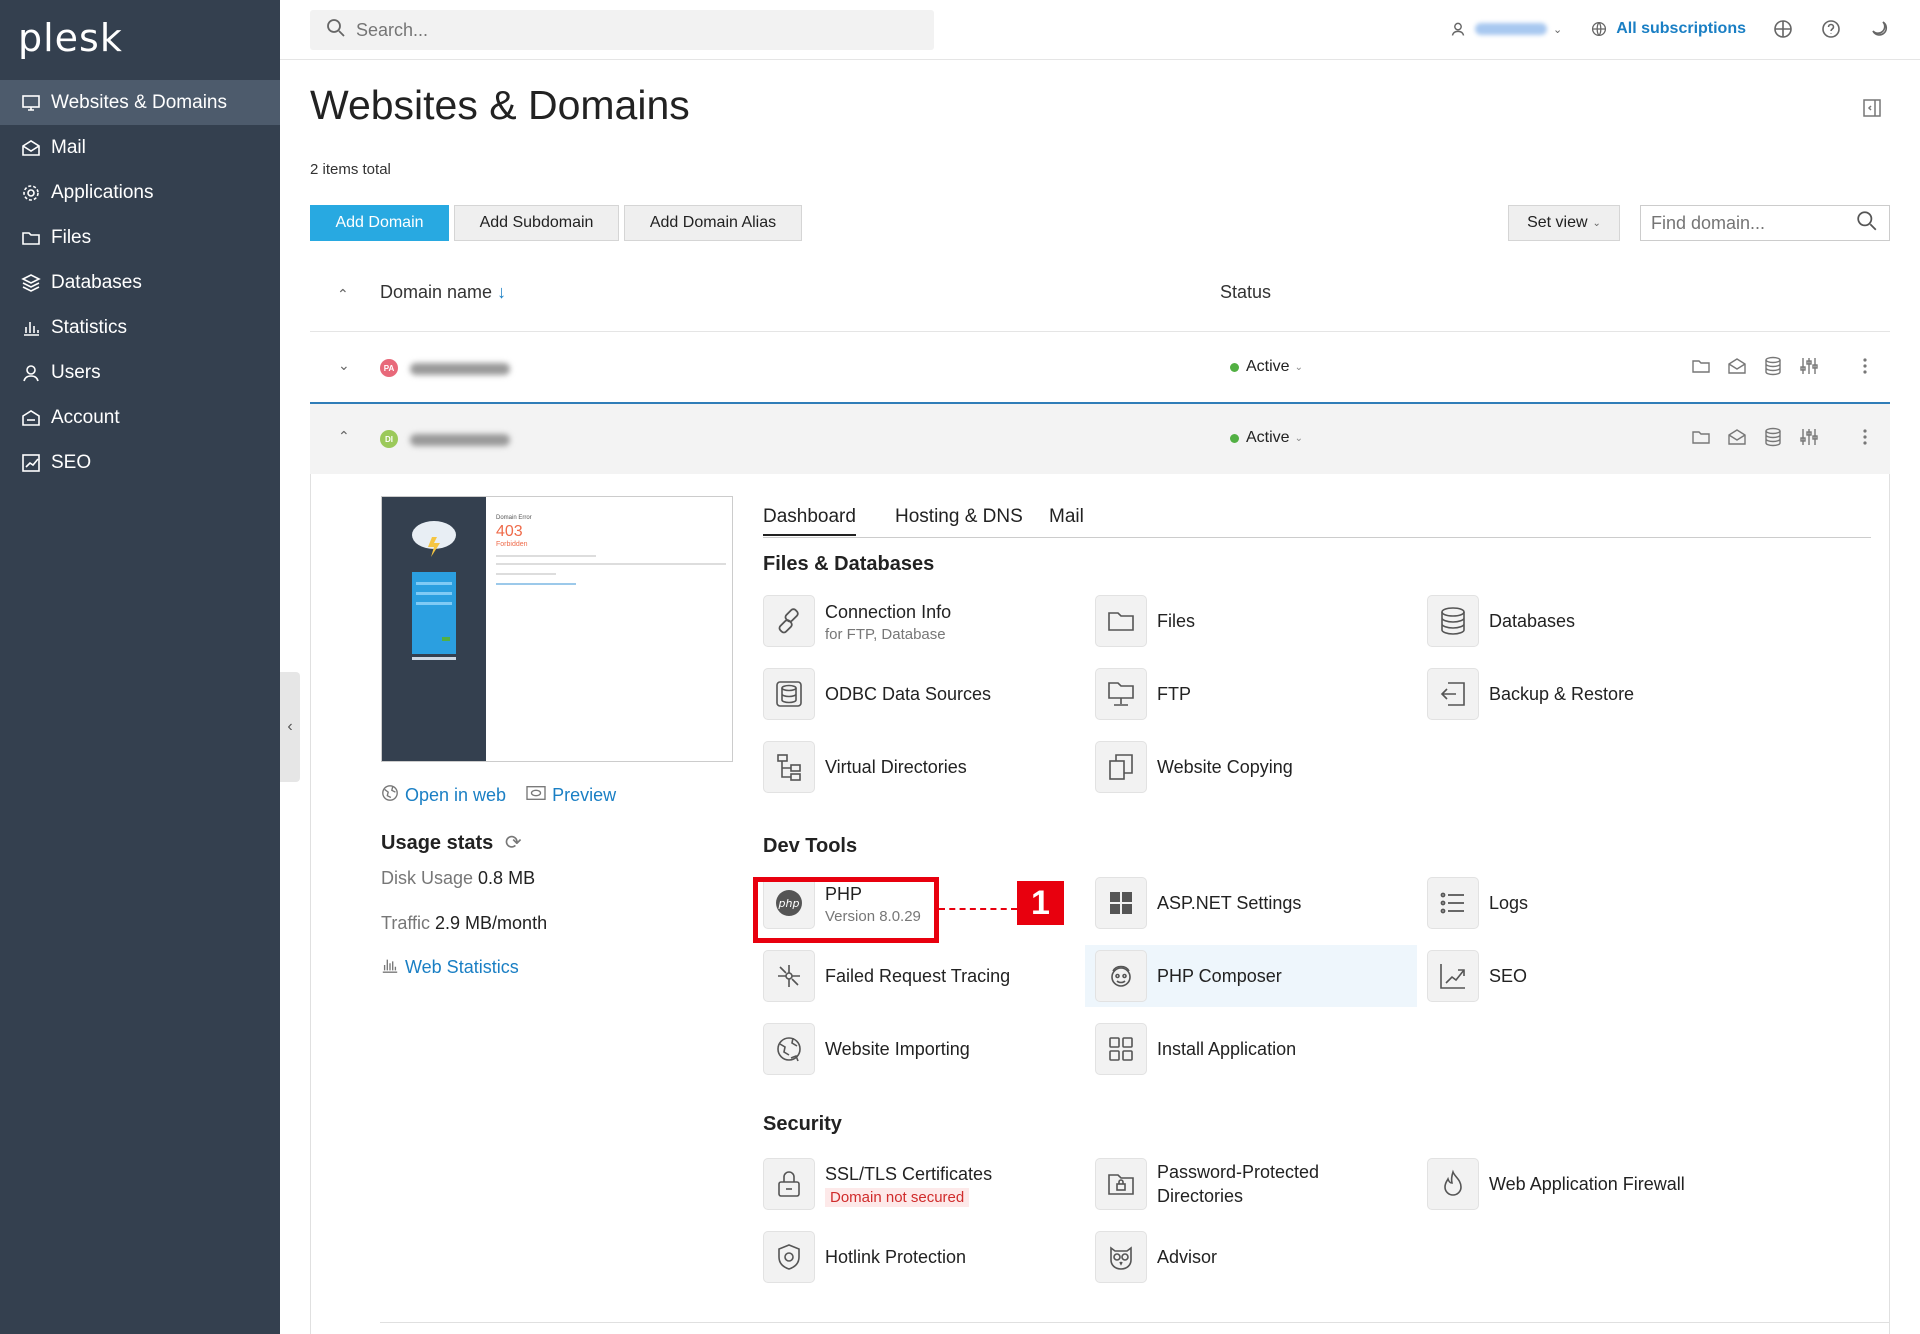  What do you see at coordinates (908, 694) in the screenshot?
I see `tool-label: ODBC Data Sources` at bounding box center [908, 694].